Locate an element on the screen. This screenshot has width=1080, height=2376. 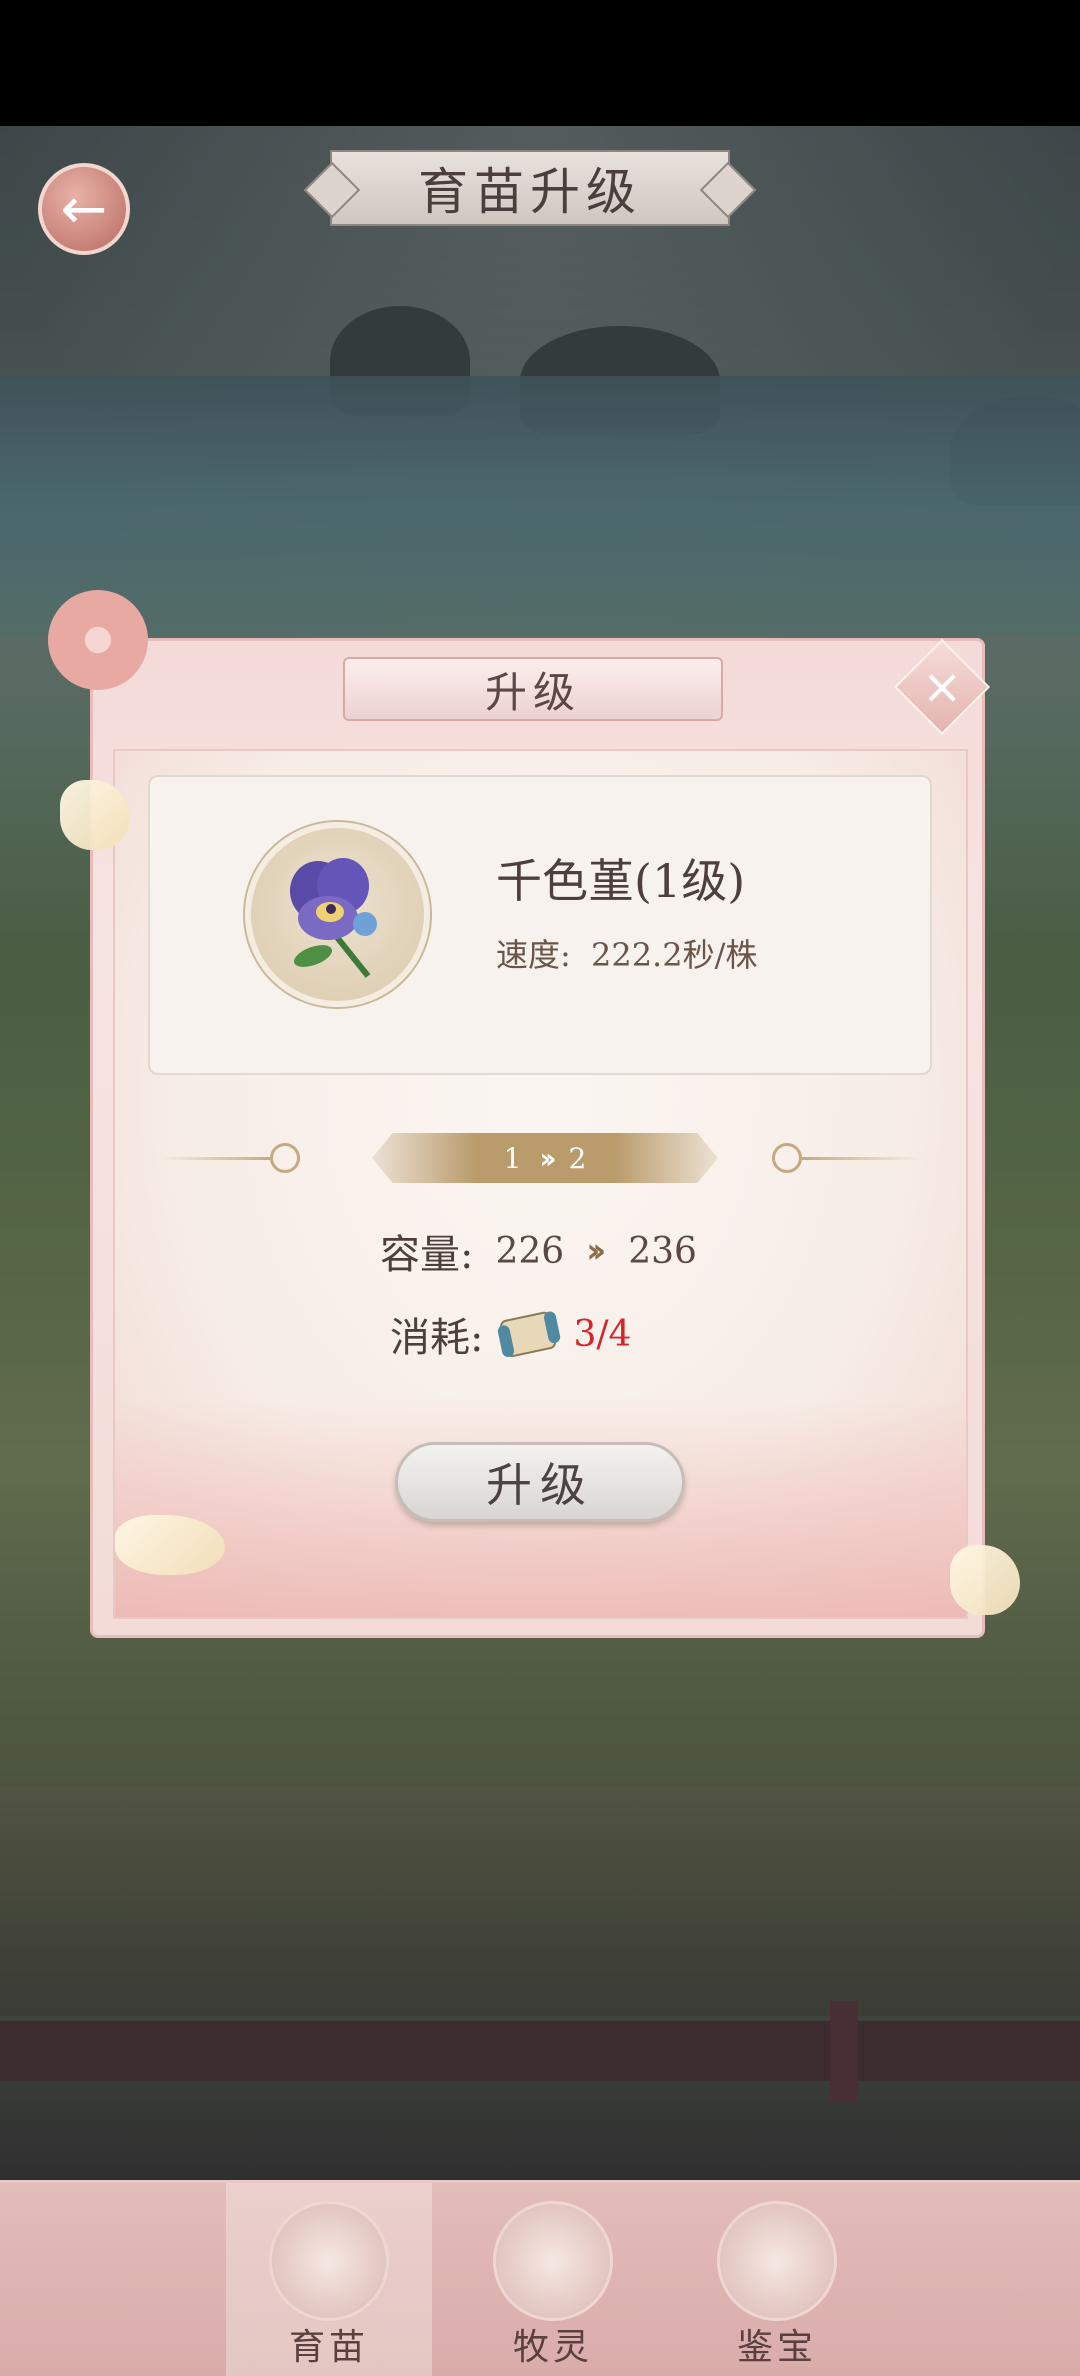
capacity-from: 226 is located at coordinates (530, 1251).